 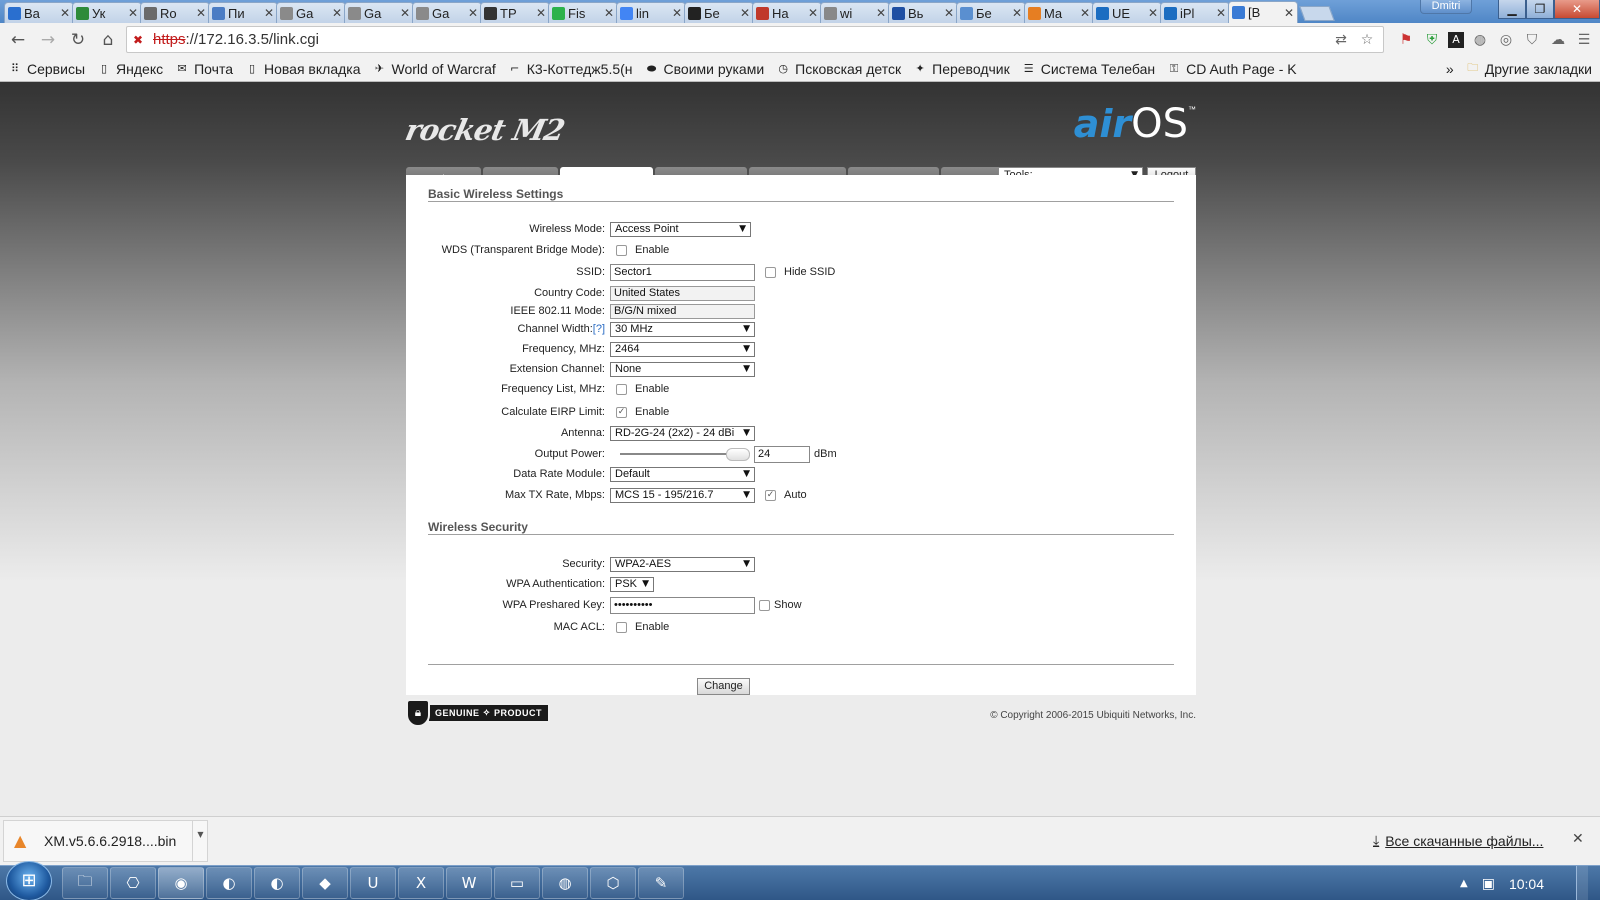 I want to click on max-tx-select: MCS 15 - 195/216.7 ▼, so click(x=682, y=495).